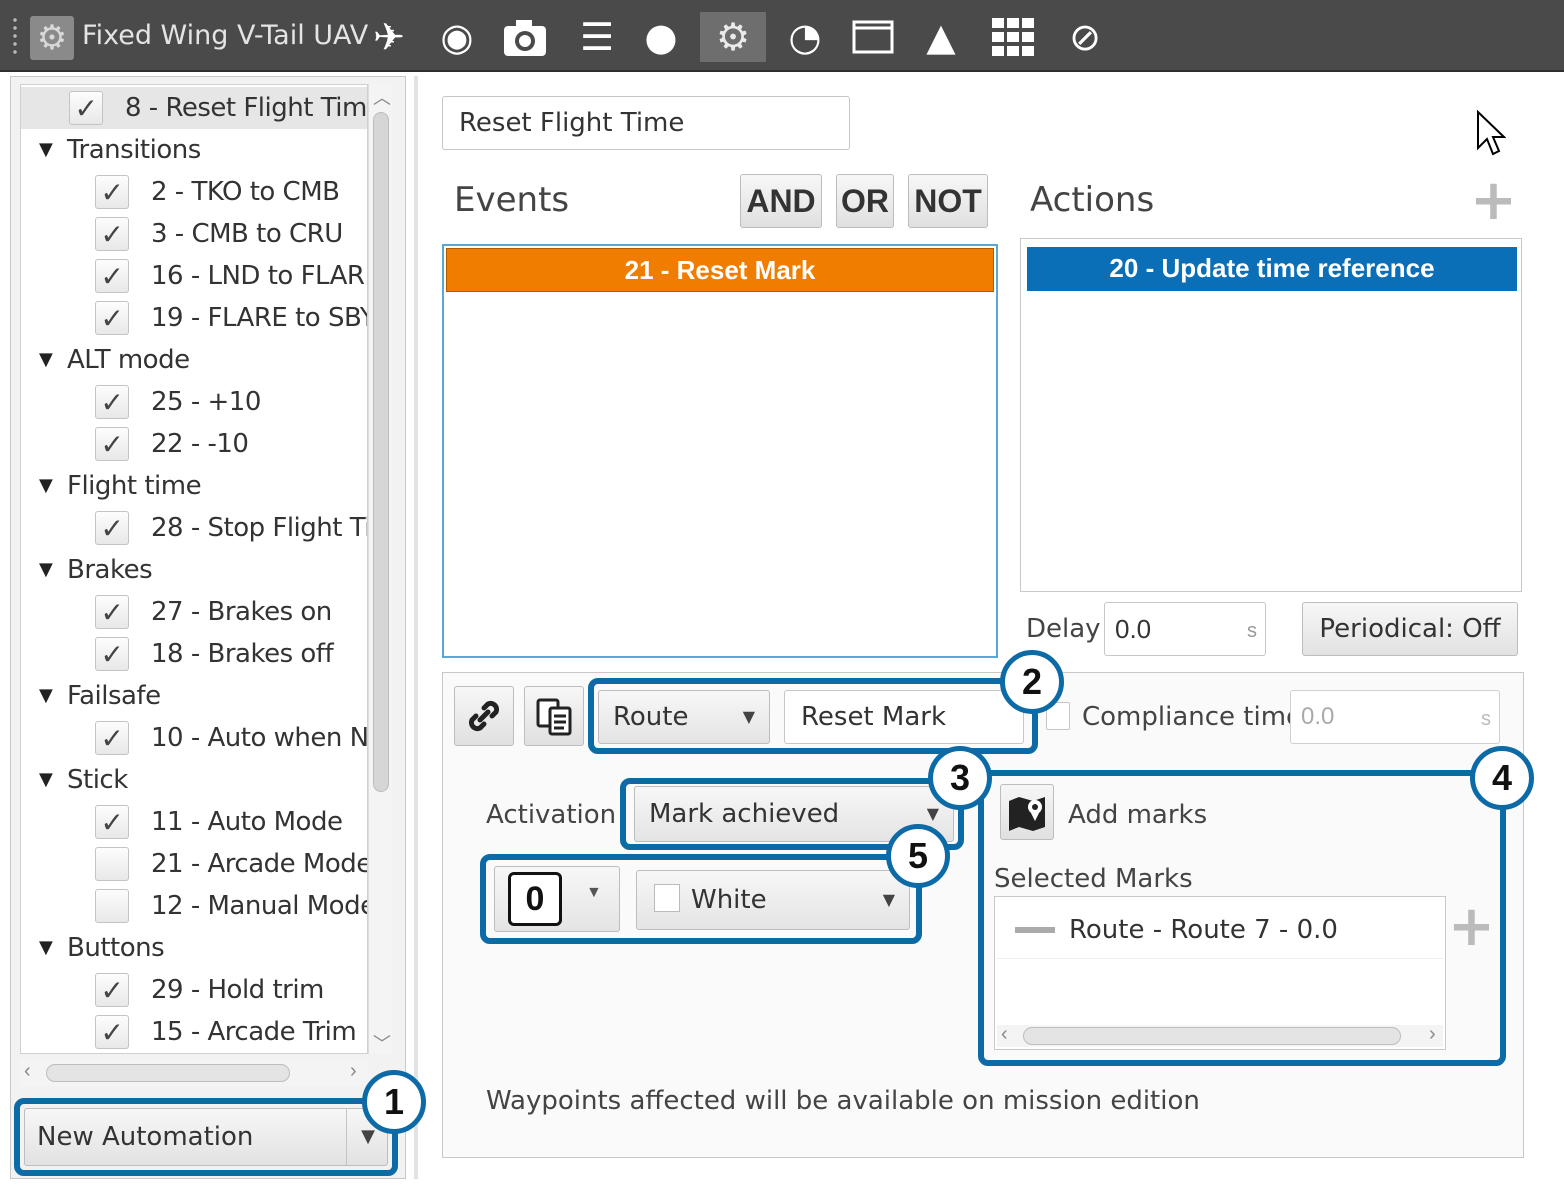  Describe the element at coordinates (254, 1032) in the screenshot. I see `tree-item-label: 15 - Arcade Trim` at that location.